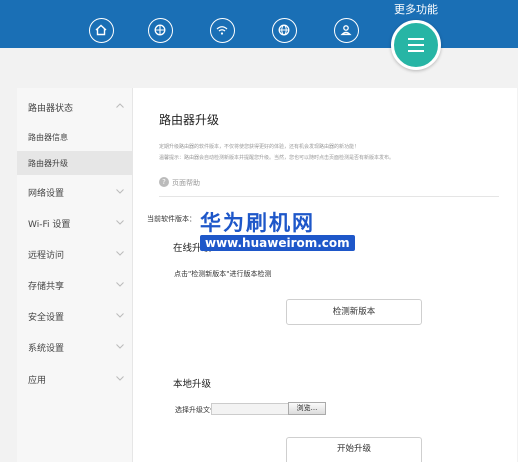 The width and height of the screenshot is (518, 462). Describe the element at coordinates (416, 45) in the screenshot. I see `more-functions-button` at that location.